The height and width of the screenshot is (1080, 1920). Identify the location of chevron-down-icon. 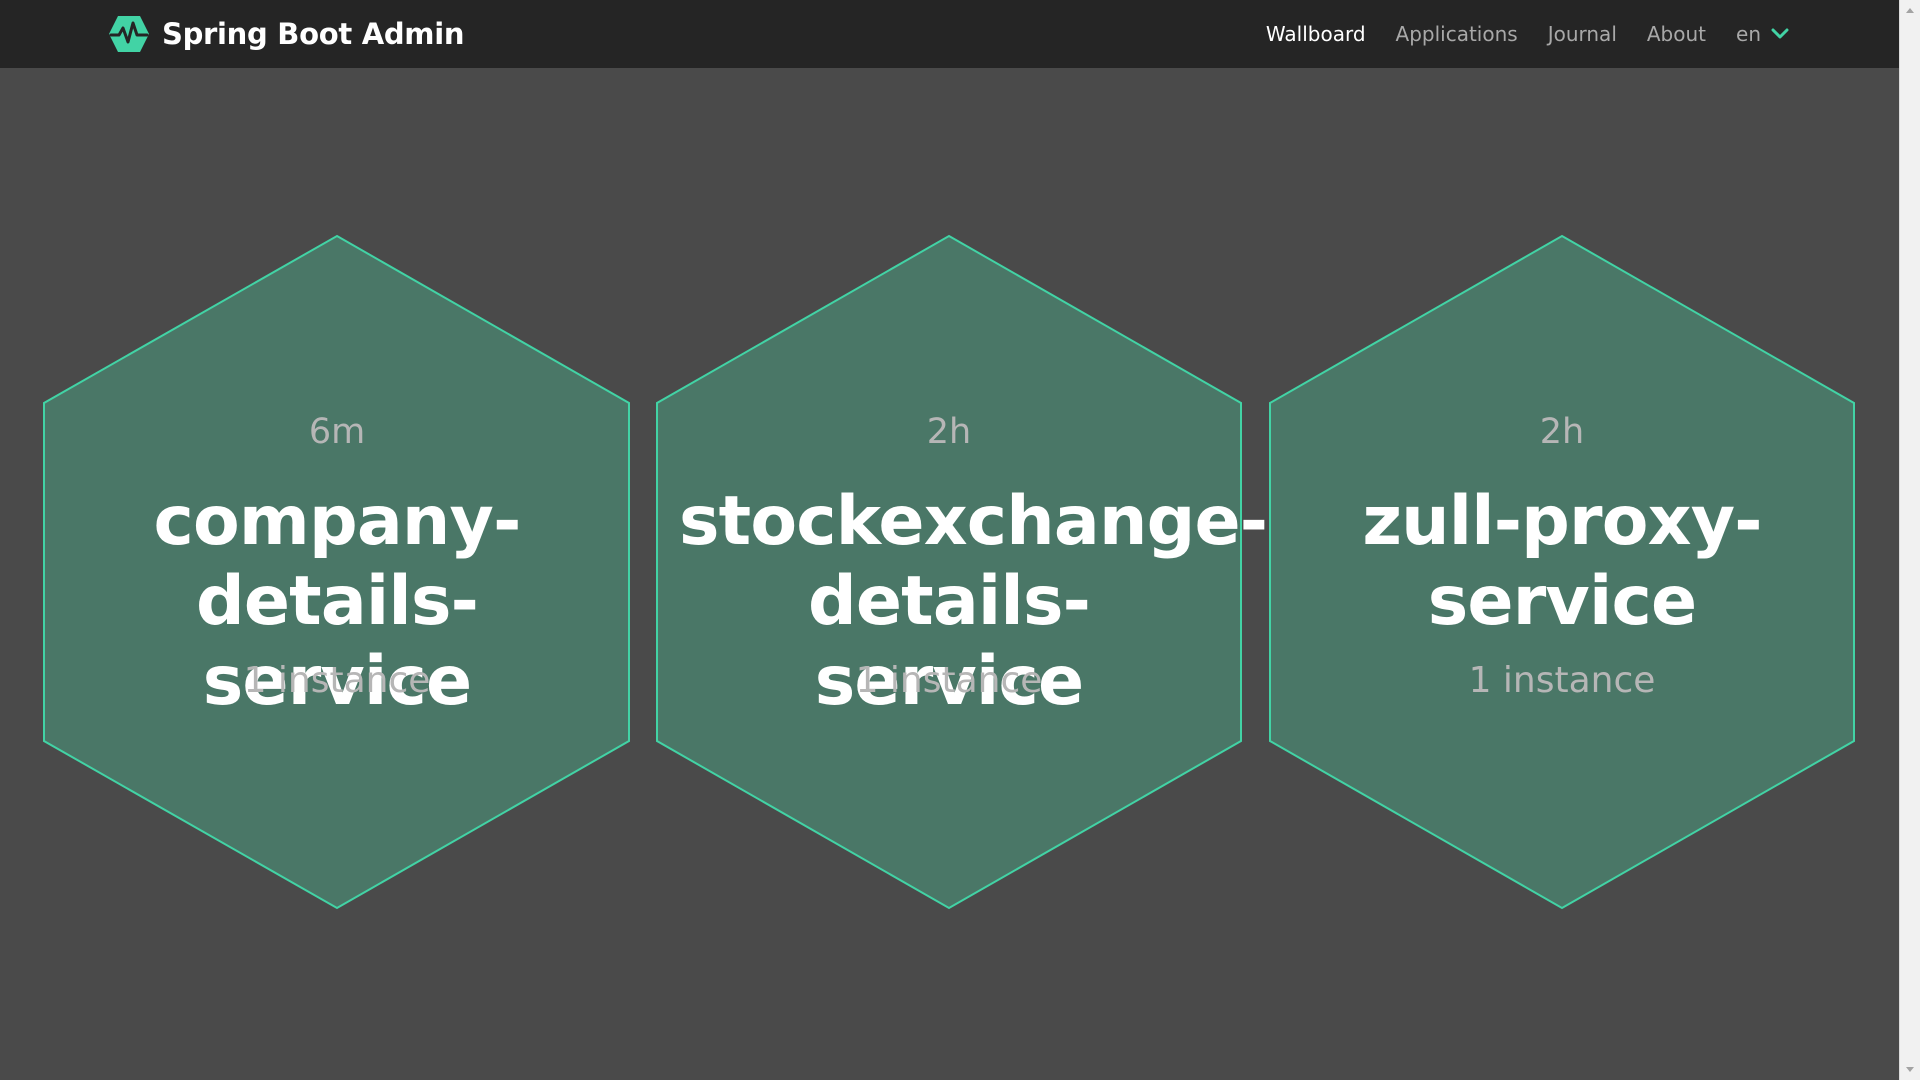
(1780, 33).